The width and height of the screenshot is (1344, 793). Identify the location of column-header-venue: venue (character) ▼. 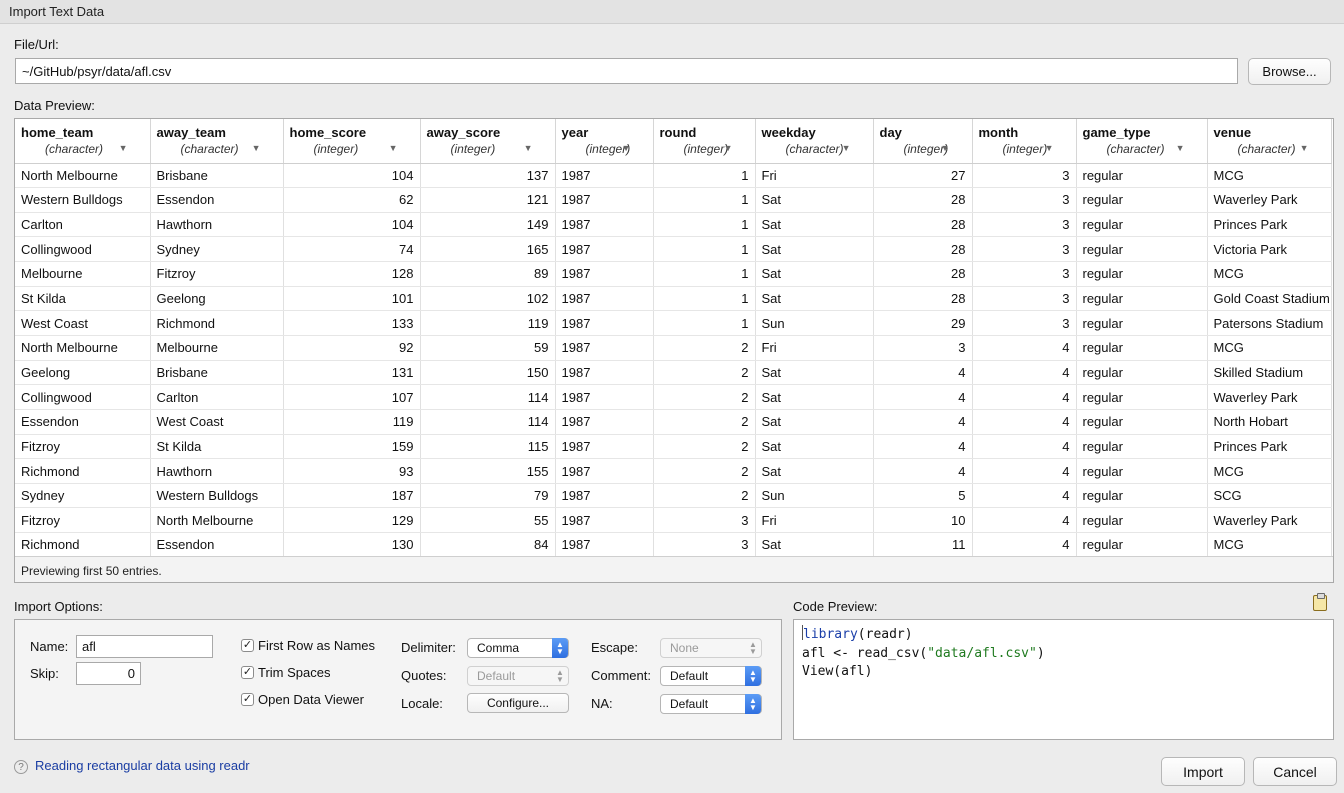
(1269, 141).